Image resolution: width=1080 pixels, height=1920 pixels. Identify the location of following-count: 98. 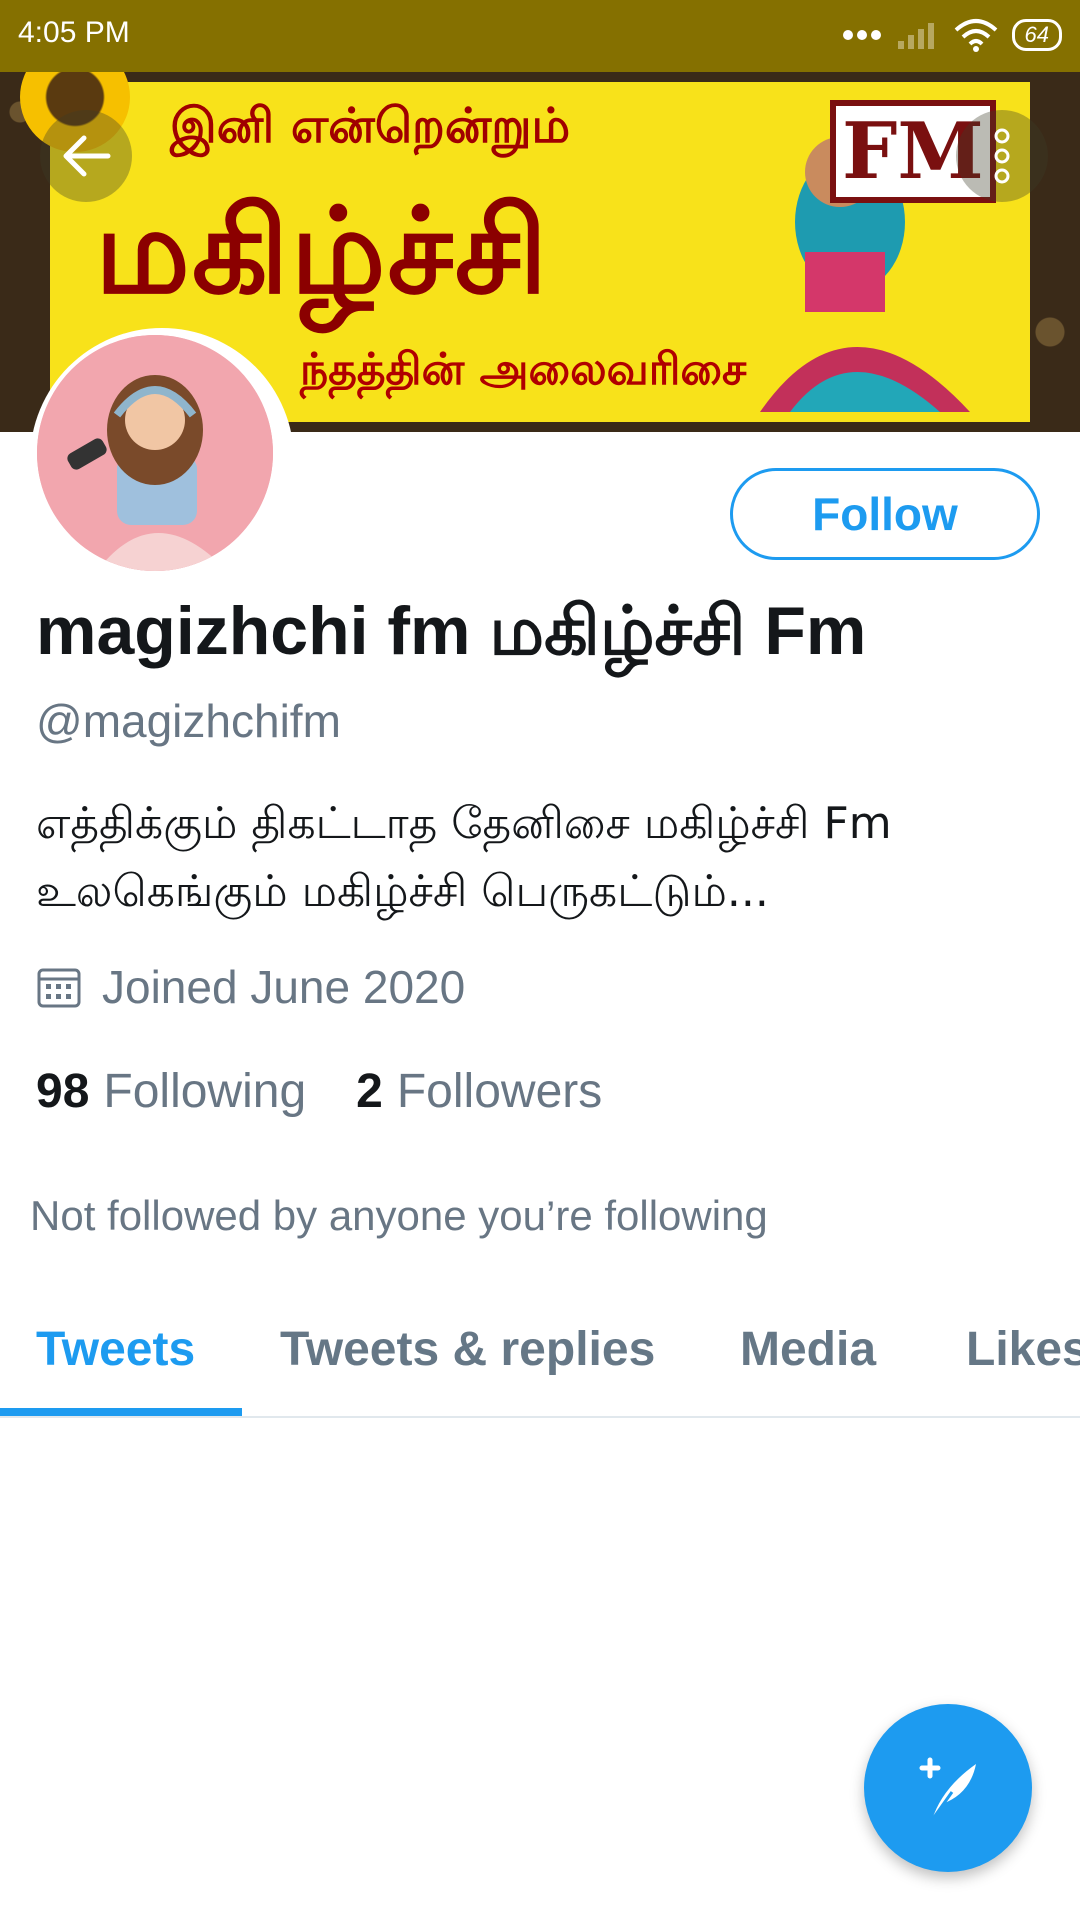
(63, 1091).